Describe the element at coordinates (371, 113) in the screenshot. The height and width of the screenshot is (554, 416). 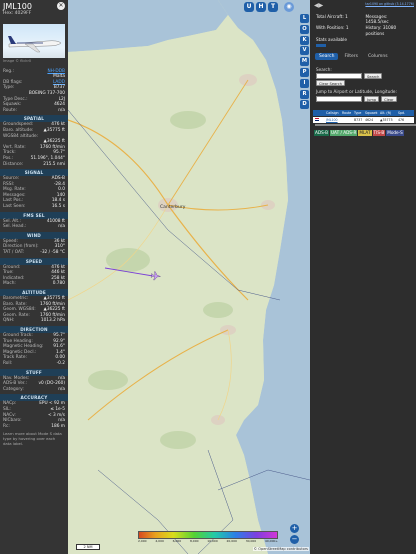
I see `column-header: Squawk` at that location.